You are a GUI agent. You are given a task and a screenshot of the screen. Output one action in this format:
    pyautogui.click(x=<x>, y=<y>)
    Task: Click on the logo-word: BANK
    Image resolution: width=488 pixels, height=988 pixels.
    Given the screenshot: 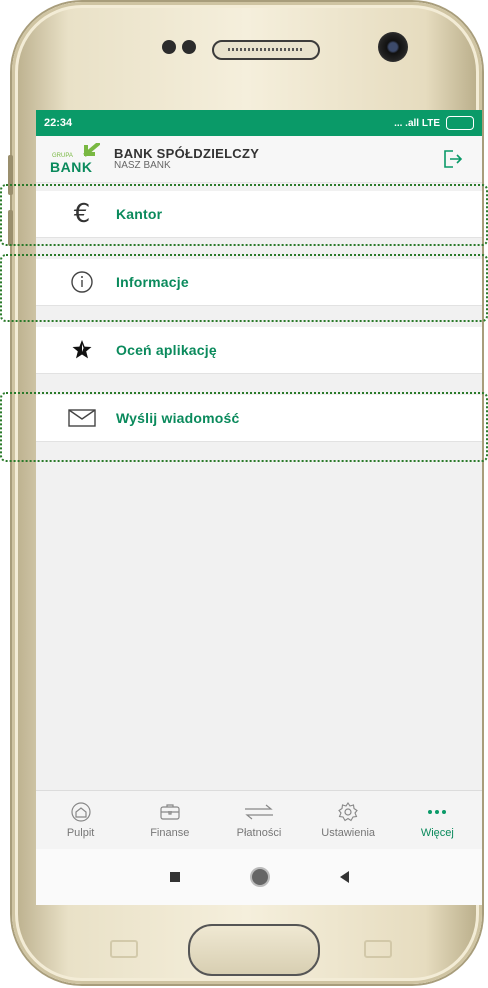 What is the action you would take?
    pyautogui.click(x=71, y=167)
    